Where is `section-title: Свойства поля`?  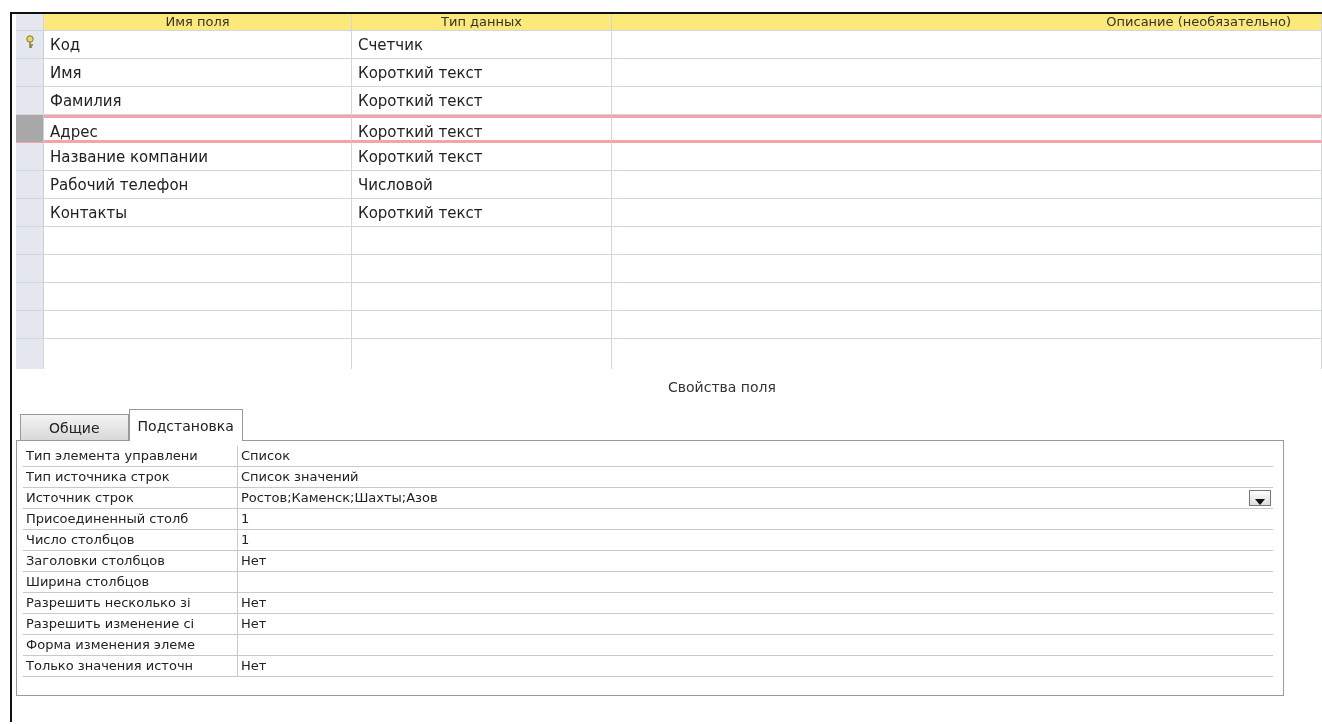 section-title: Свойства поля is located at coordinates (722, 387).